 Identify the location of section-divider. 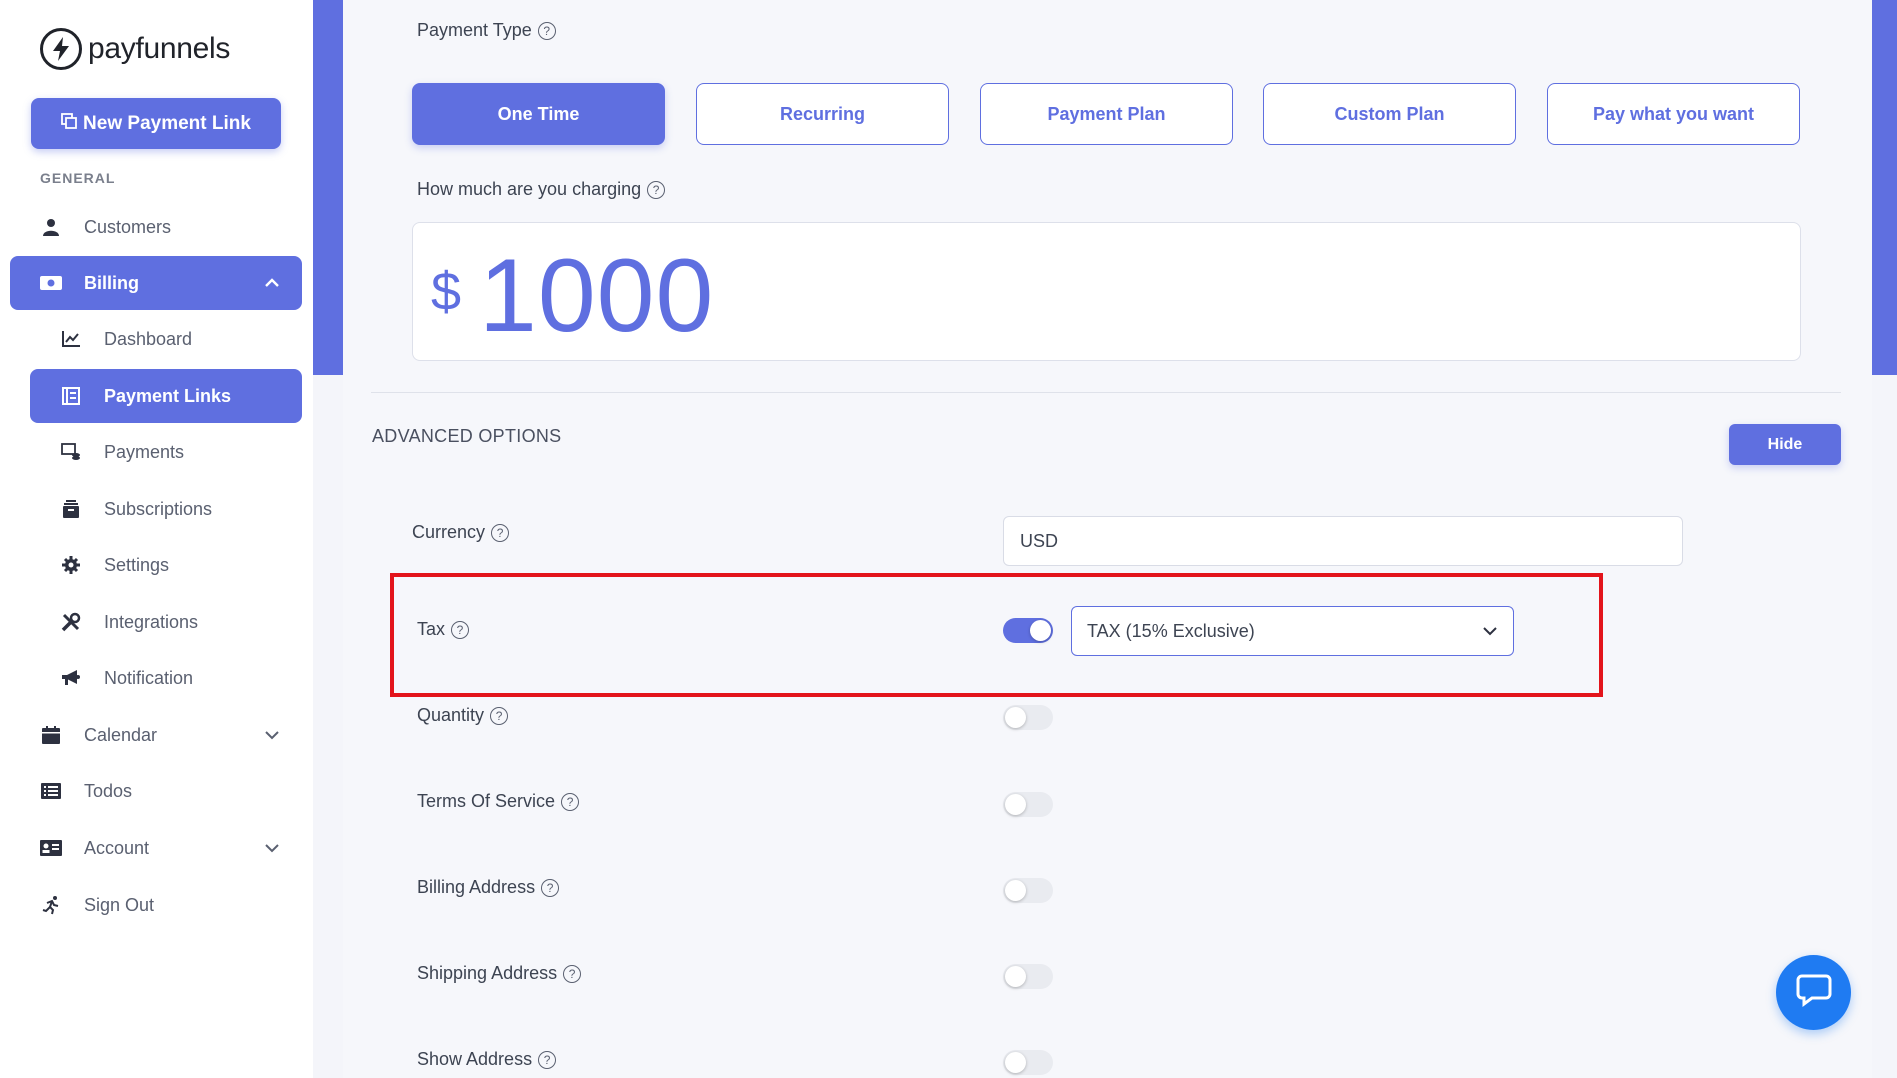
(1106, 392).